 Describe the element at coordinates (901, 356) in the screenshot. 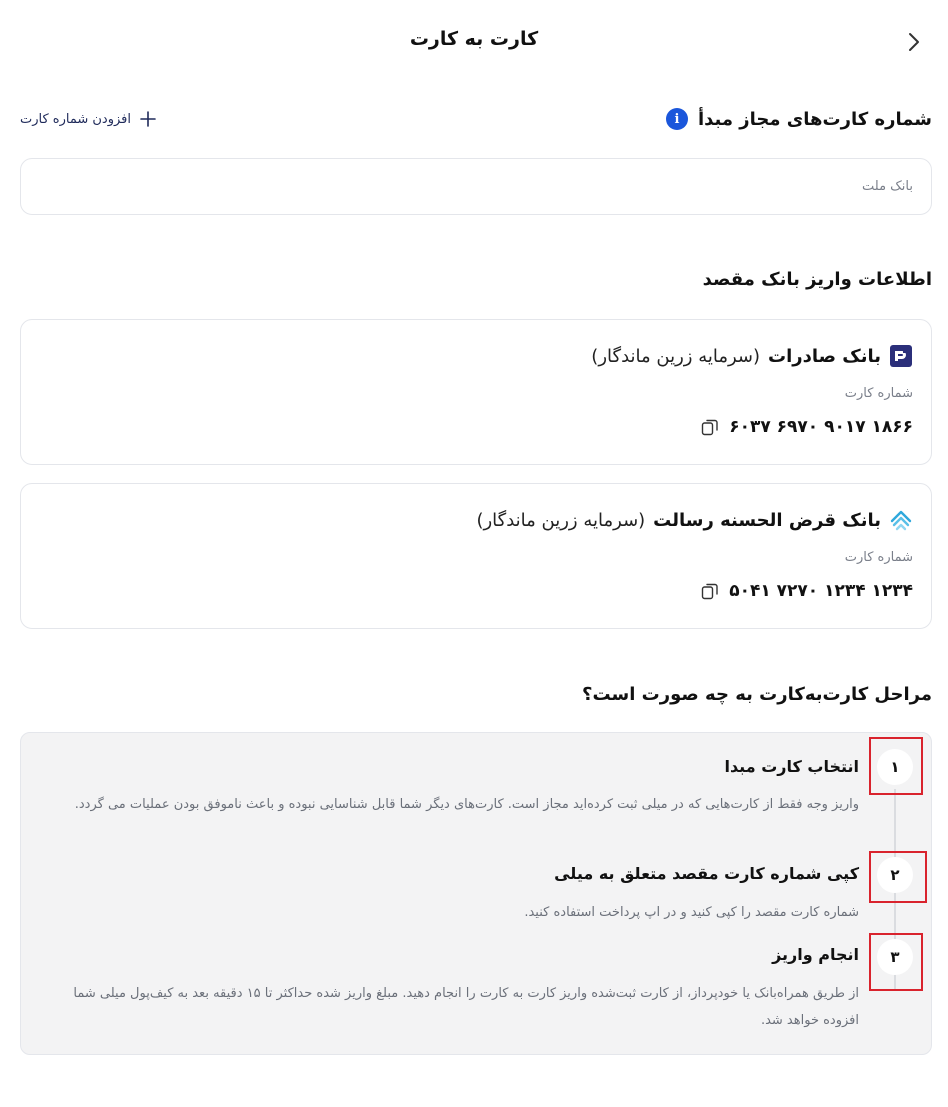

I see `bank-saderat-logo-icon` at that location.